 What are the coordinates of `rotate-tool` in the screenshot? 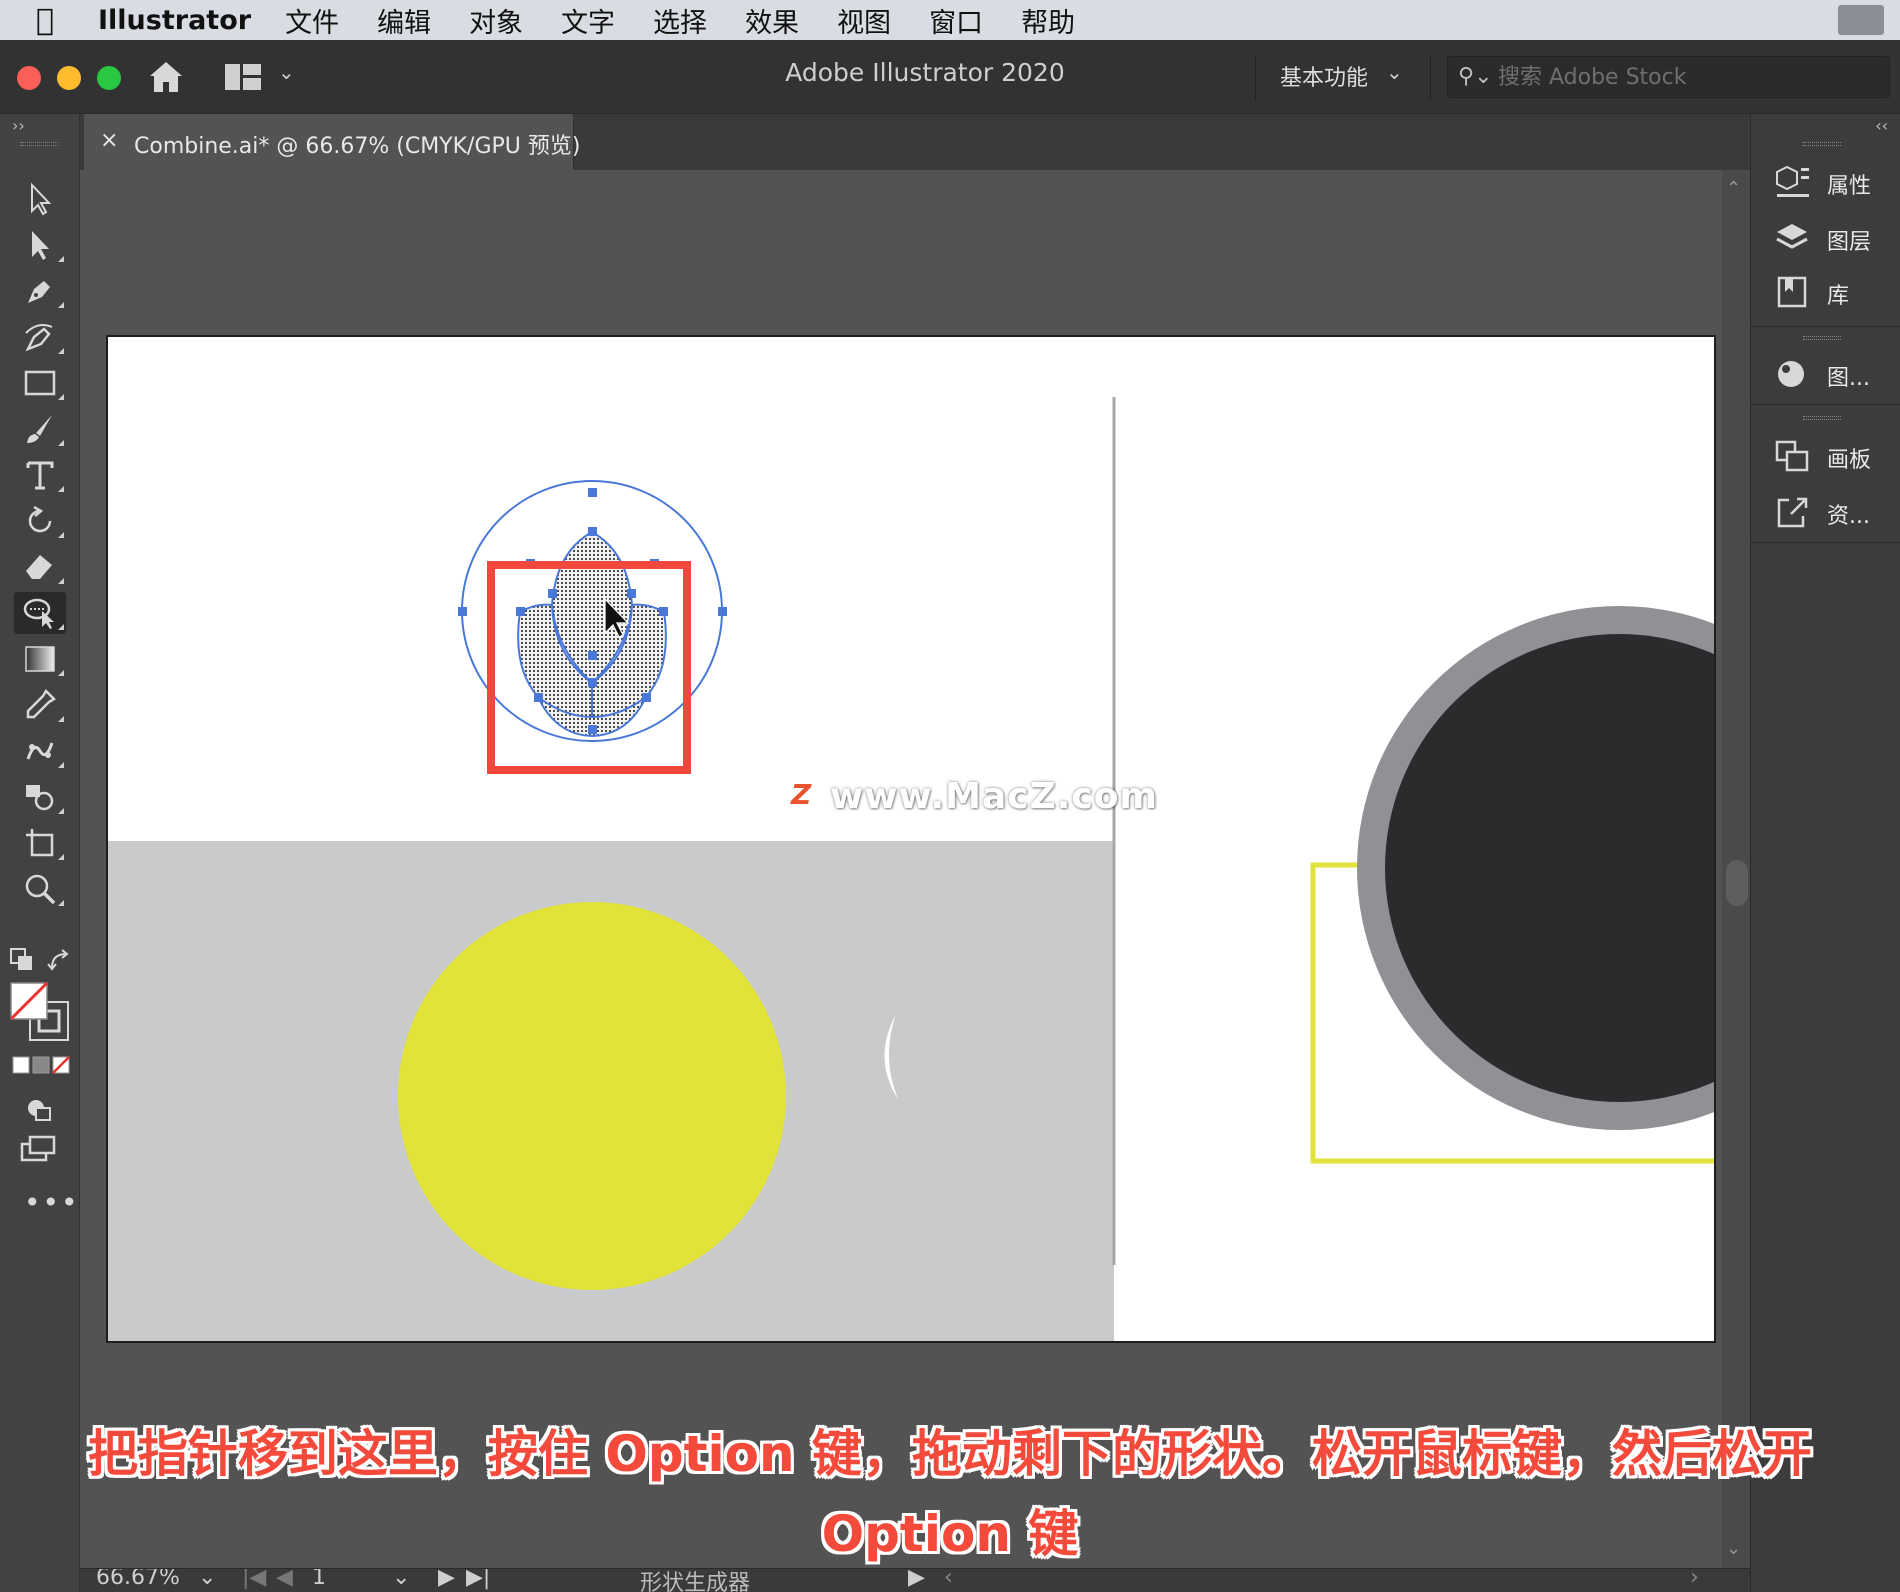 It's located at (40, 521).